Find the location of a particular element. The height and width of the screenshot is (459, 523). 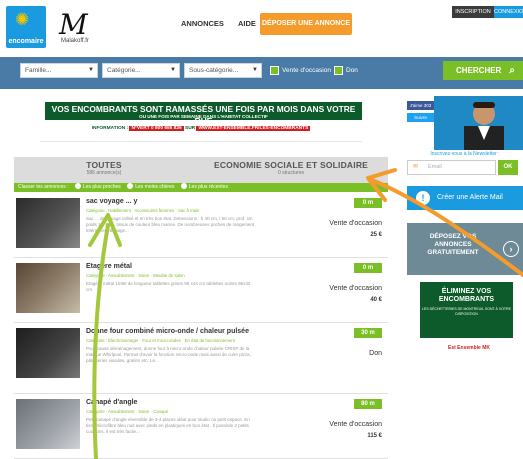

famille-select: Famille... ▼ is located at coordinates (59, 70).